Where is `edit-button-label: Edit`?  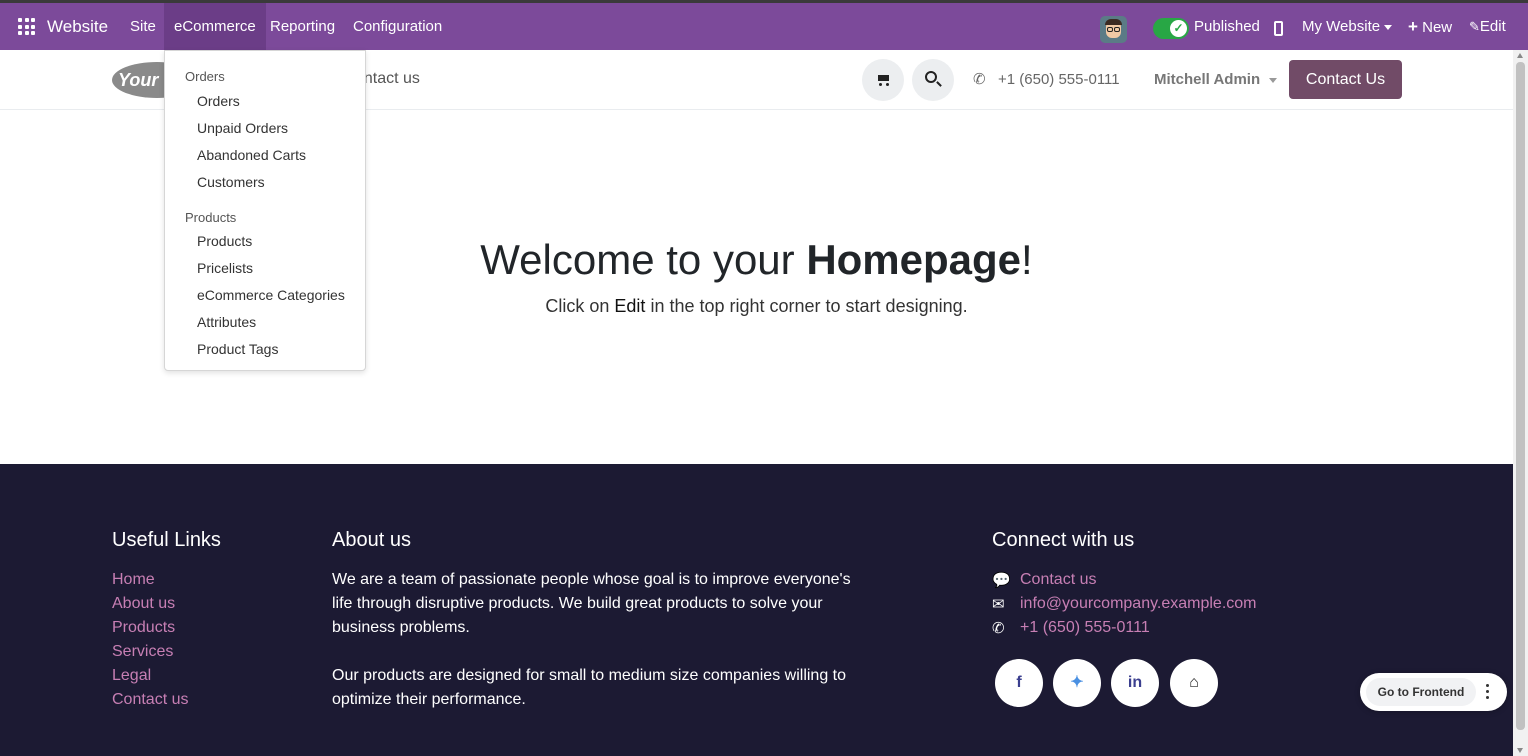
edit-button-label: Edit is located at coordinates (1492, 26).